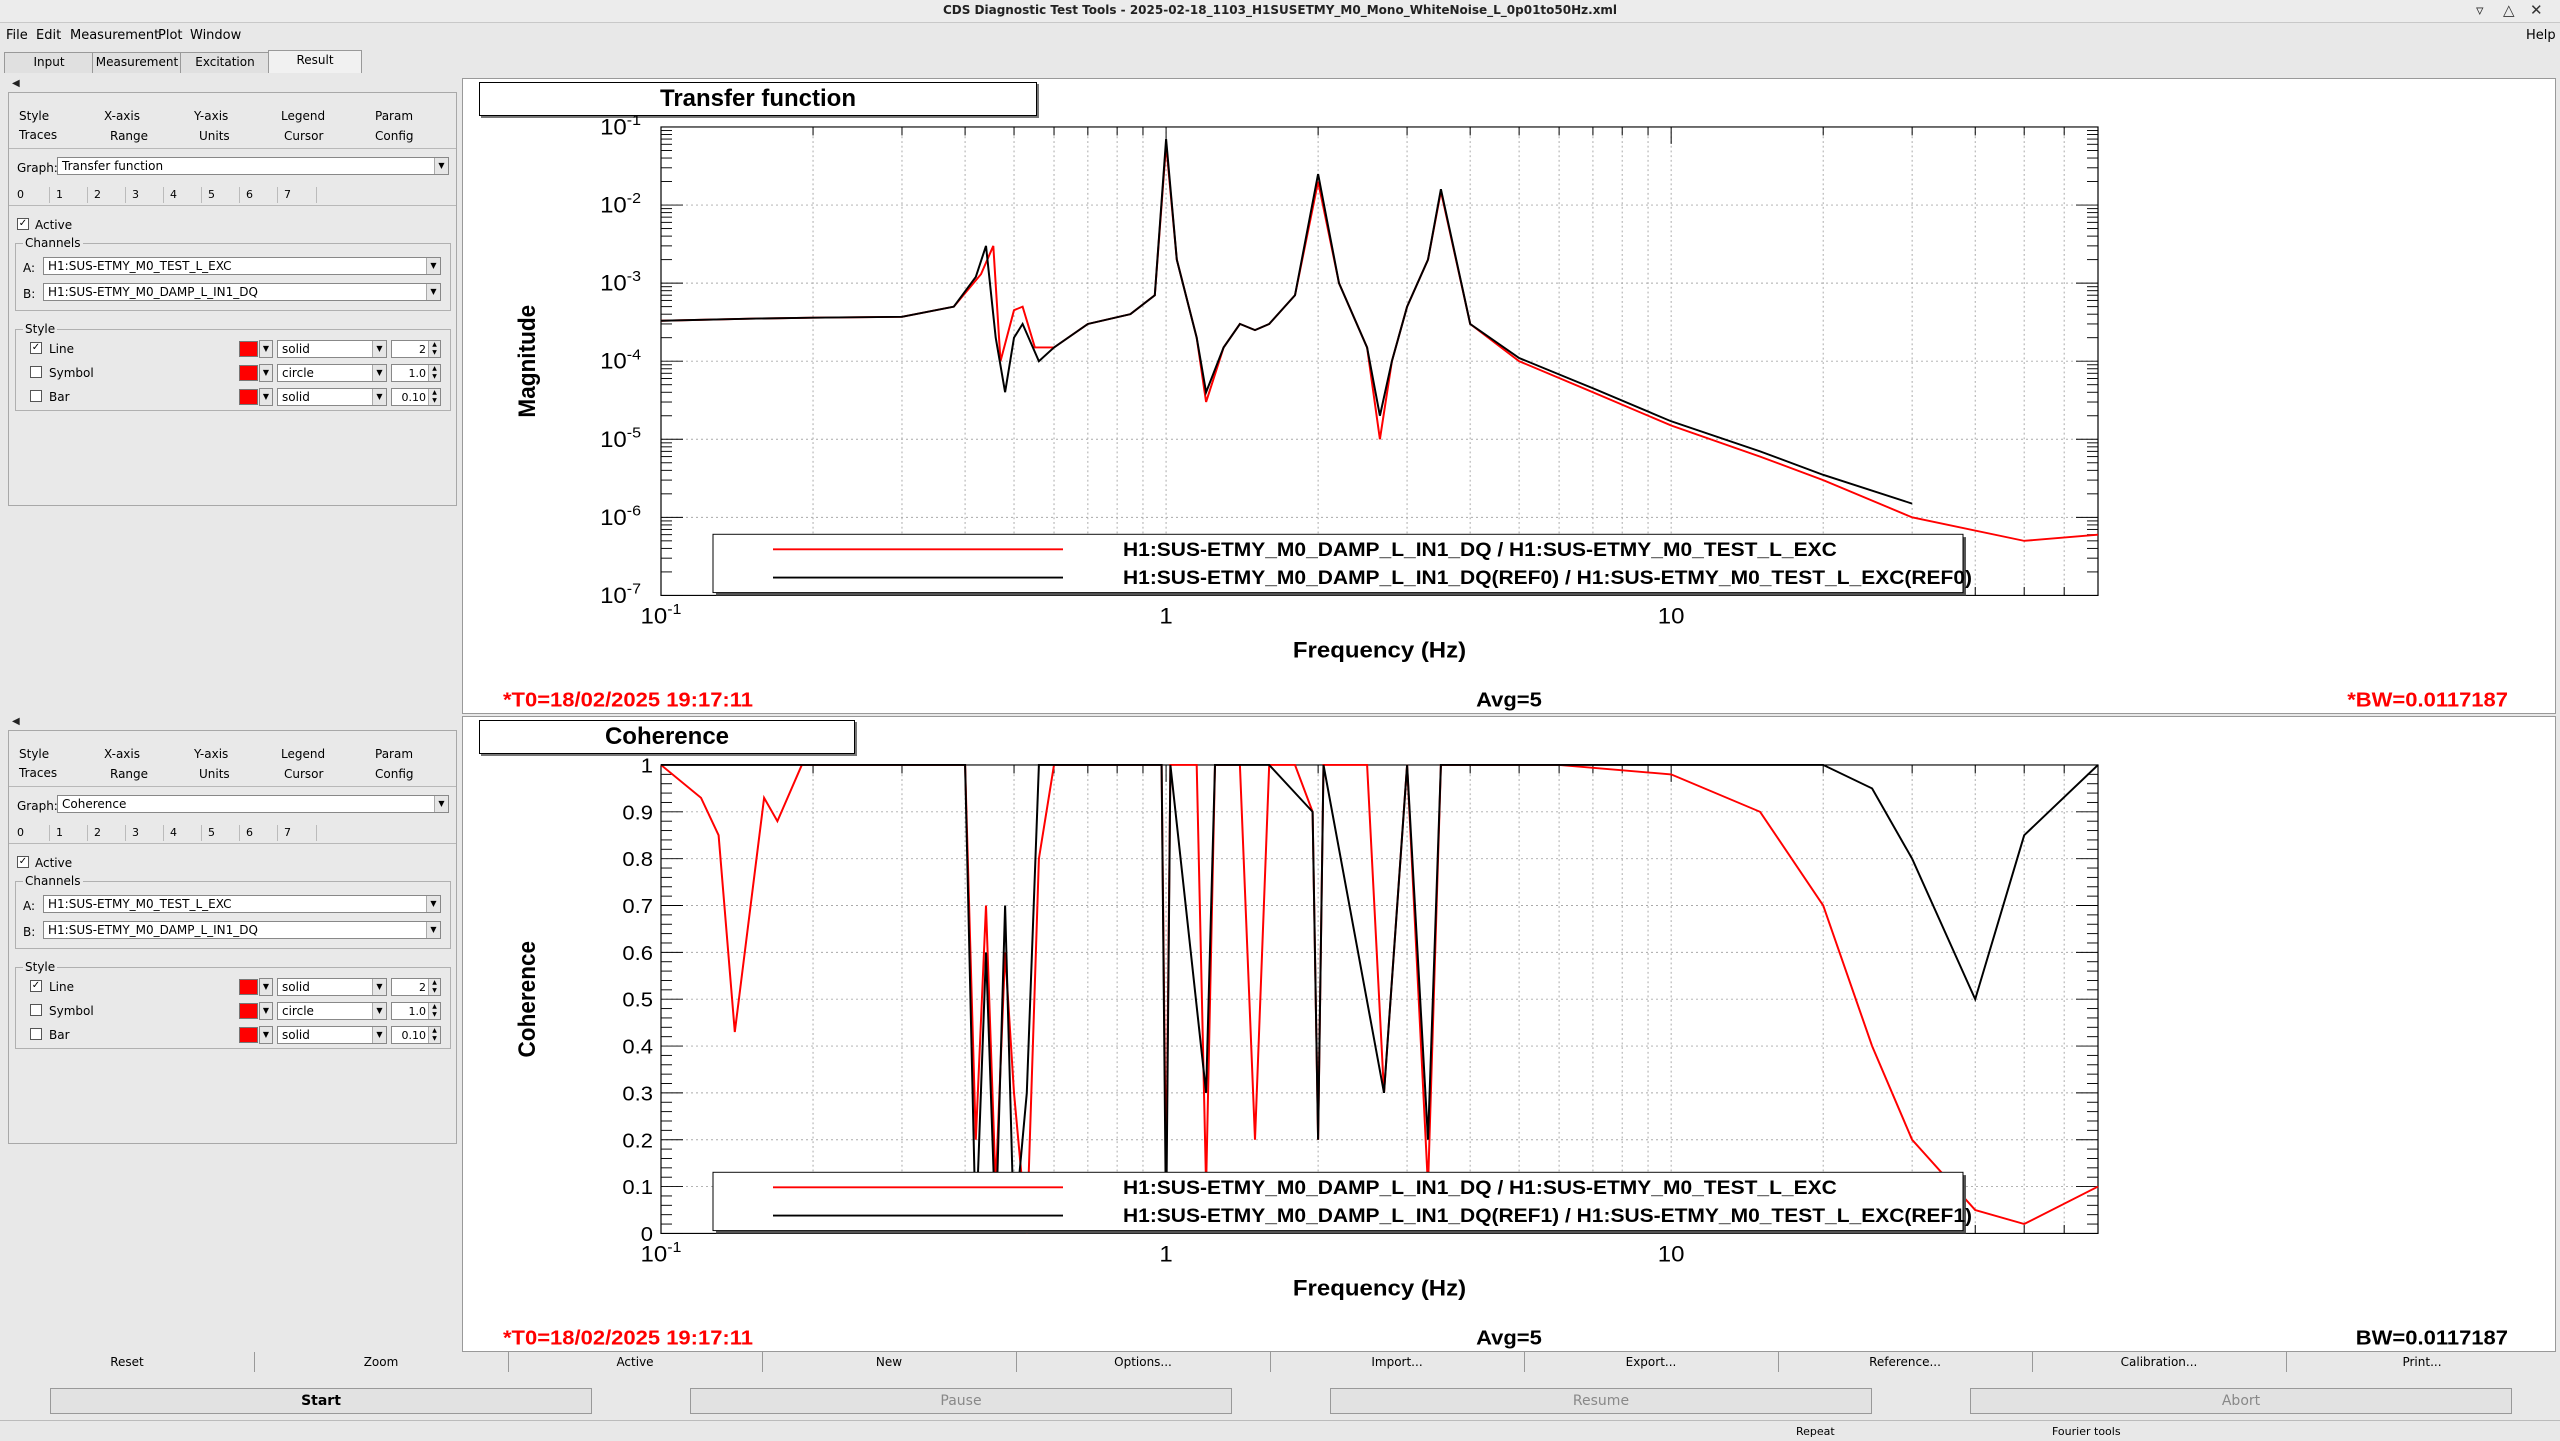 Image resolution: width=2560 pixels, height=1441 pixels. What do you see at coordinates (38, 773) in the screenshot?
I see `subtab-traces: Traces` at bounding box center [38, 773].